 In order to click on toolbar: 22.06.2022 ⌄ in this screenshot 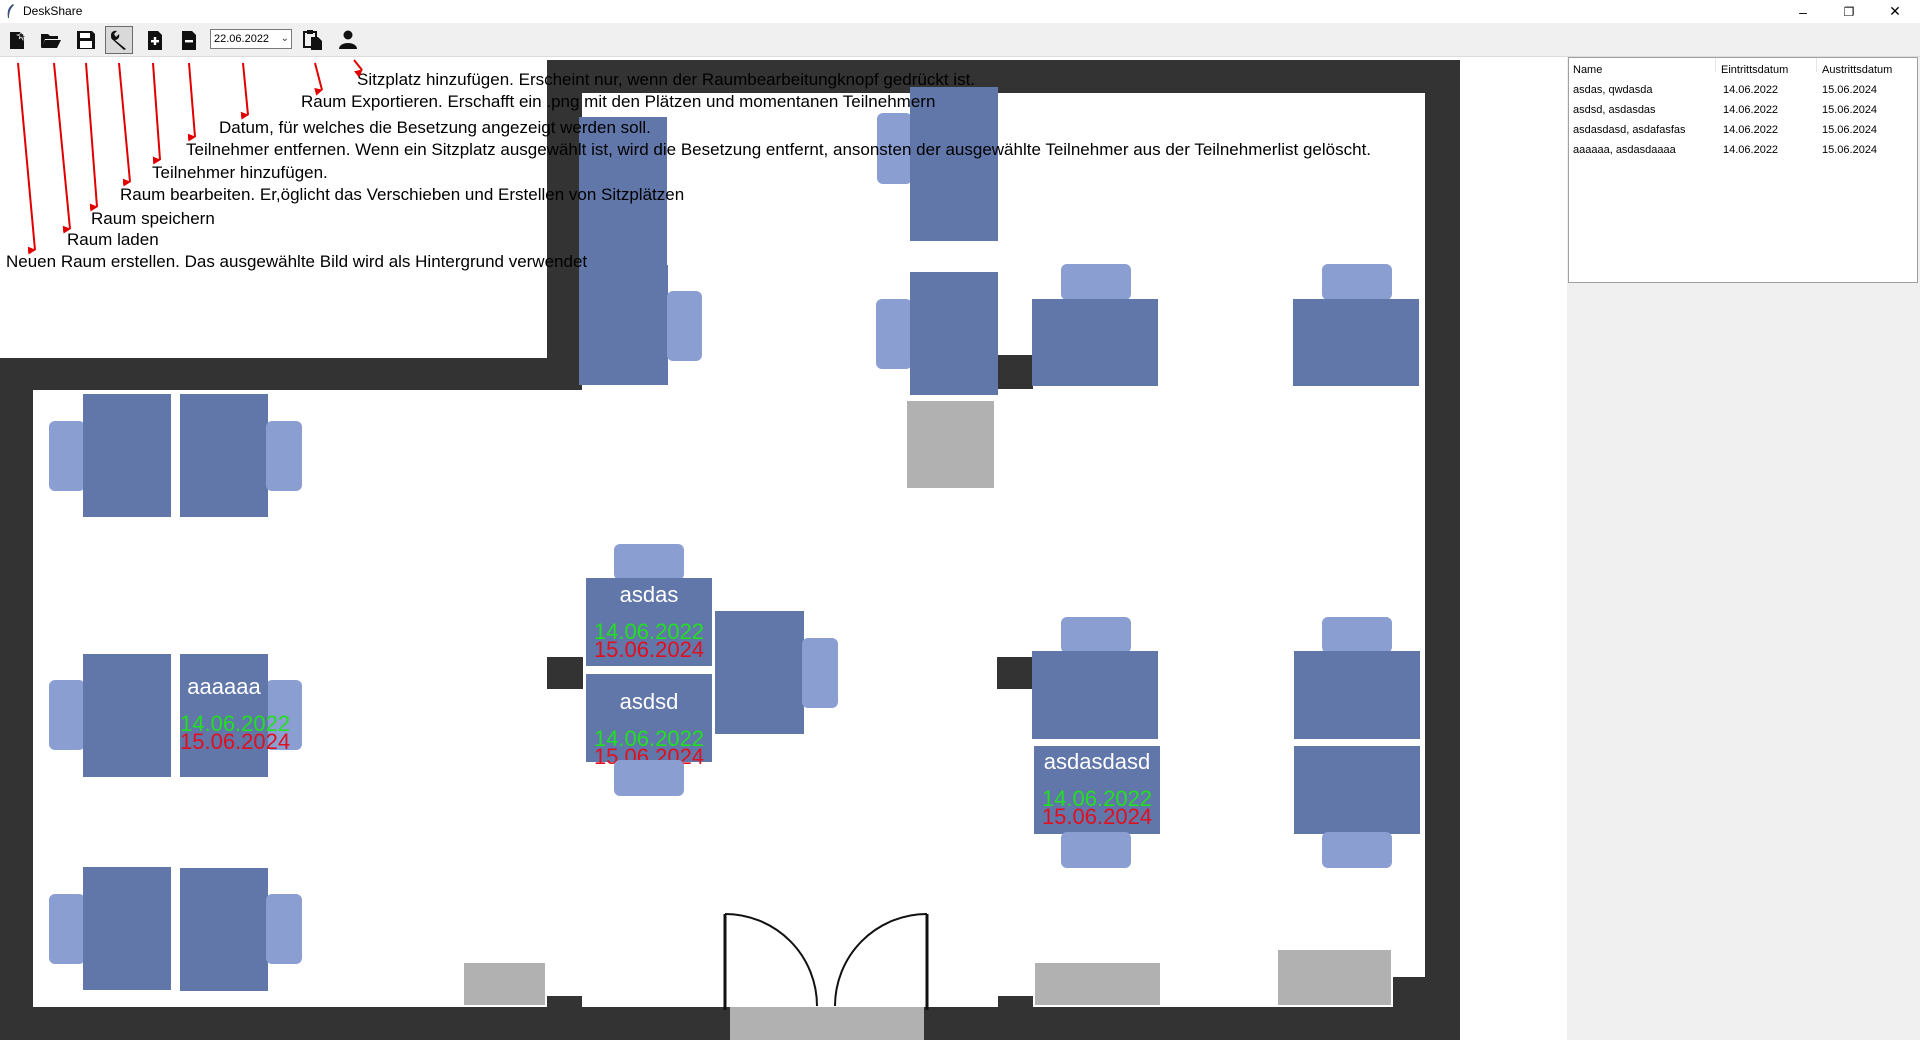, I will do `click(960, 40)`.